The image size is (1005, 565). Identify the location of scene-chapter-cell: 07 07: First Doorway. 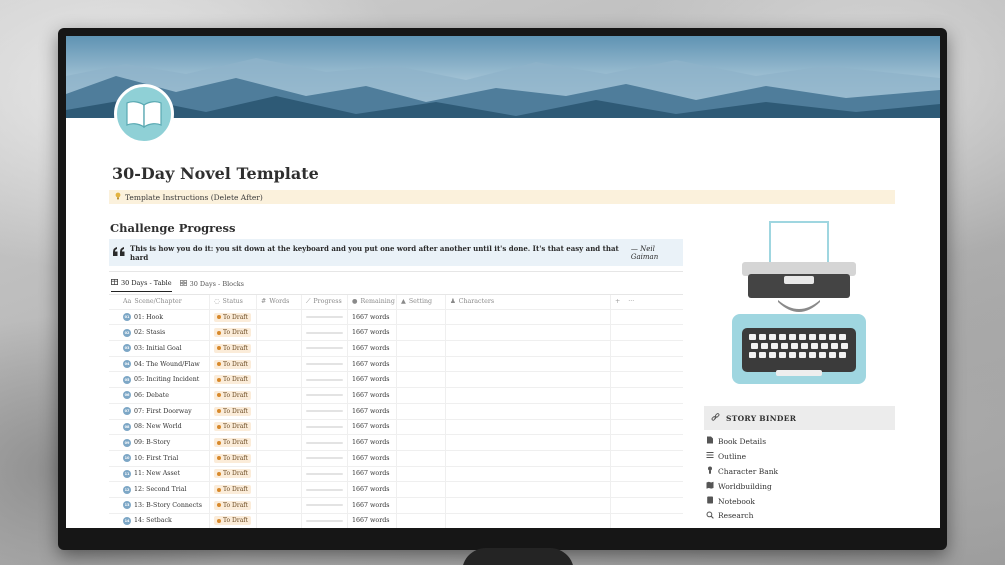
(159, 411).